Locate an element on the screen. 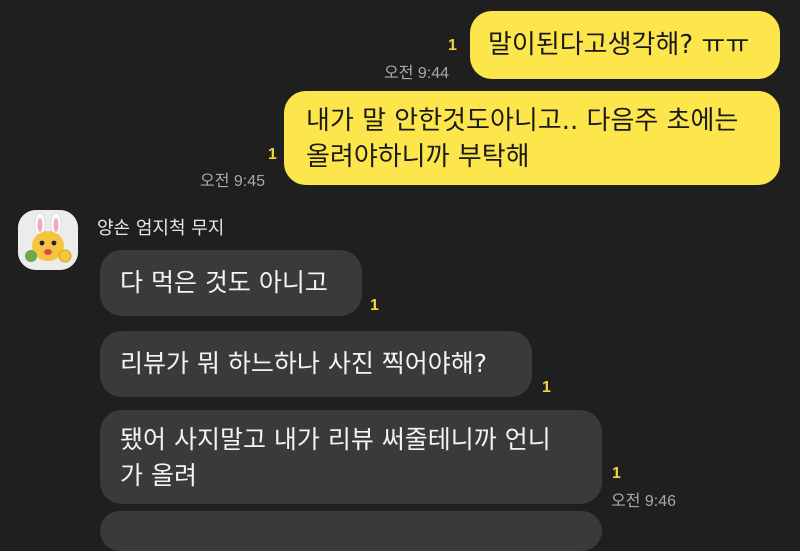 The height and width of the screenshot is (551, 800). incoming-message: 다 먹은 것도 아니고 is located at coordinates (231, 283).